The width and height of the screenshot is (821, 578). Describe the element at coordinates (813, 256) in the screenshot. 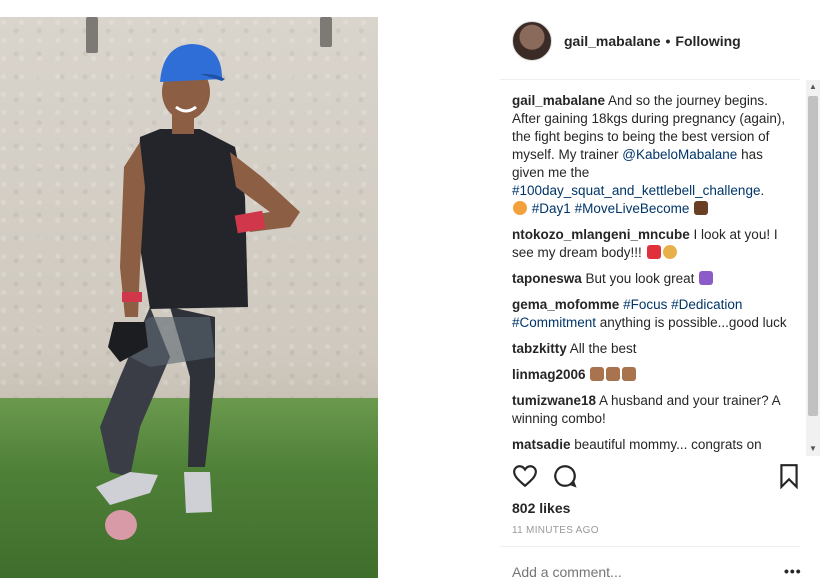

I see `scrollbar-thumb` at that location.